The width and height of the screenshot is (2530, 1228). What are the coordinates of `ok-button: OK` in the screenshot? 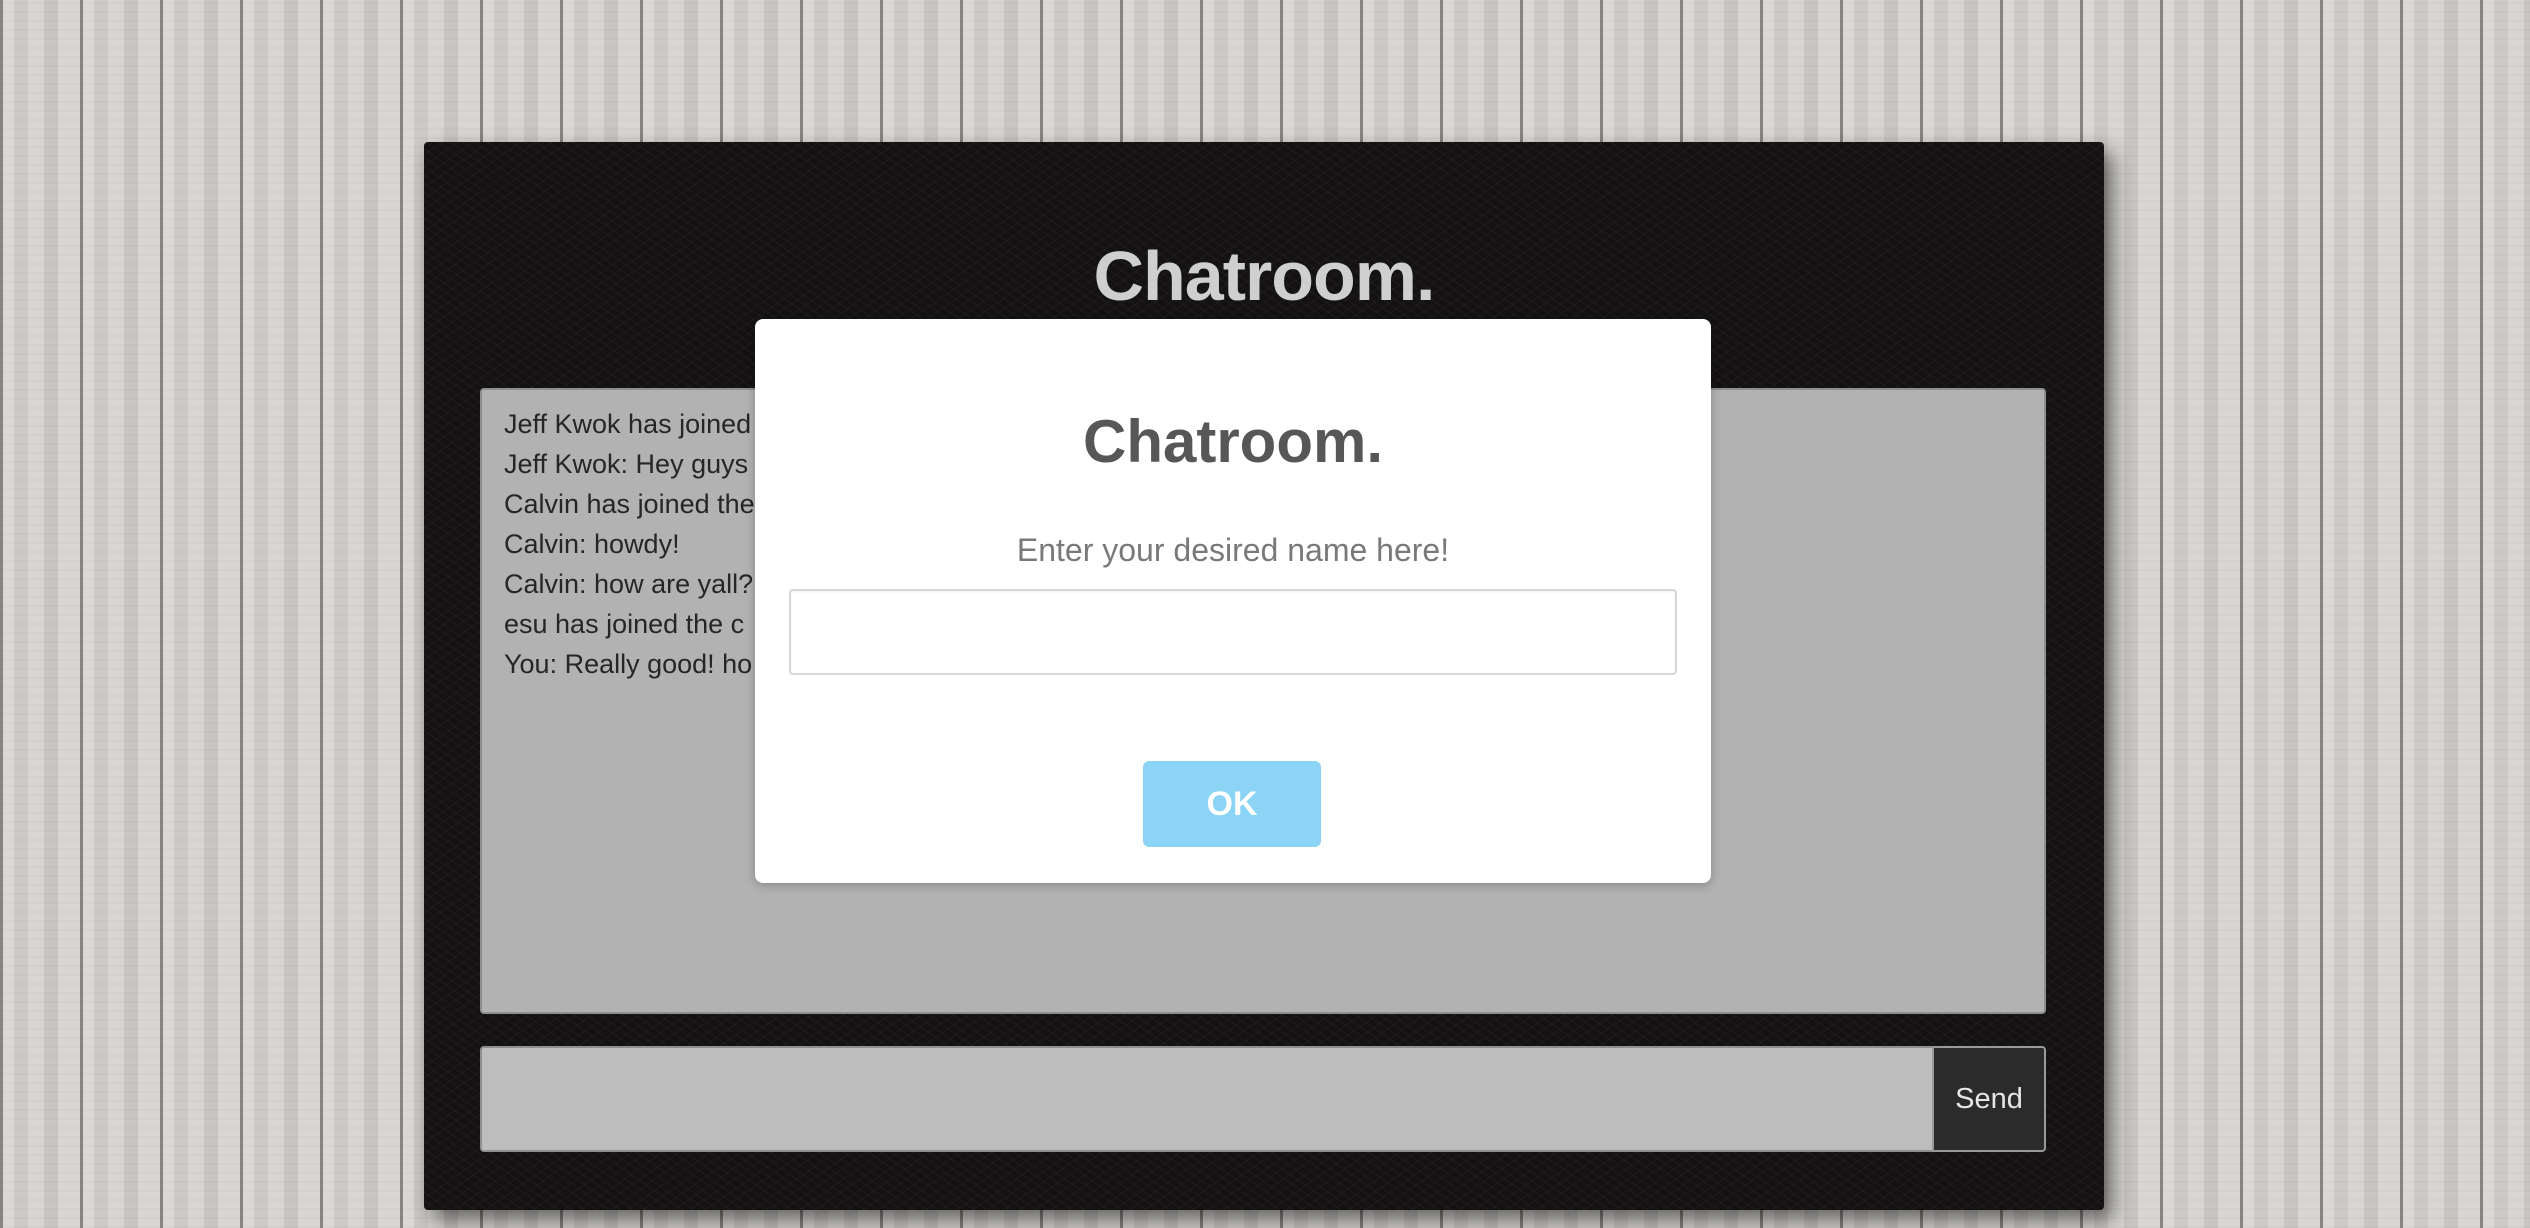 It's located at (1232, 804).